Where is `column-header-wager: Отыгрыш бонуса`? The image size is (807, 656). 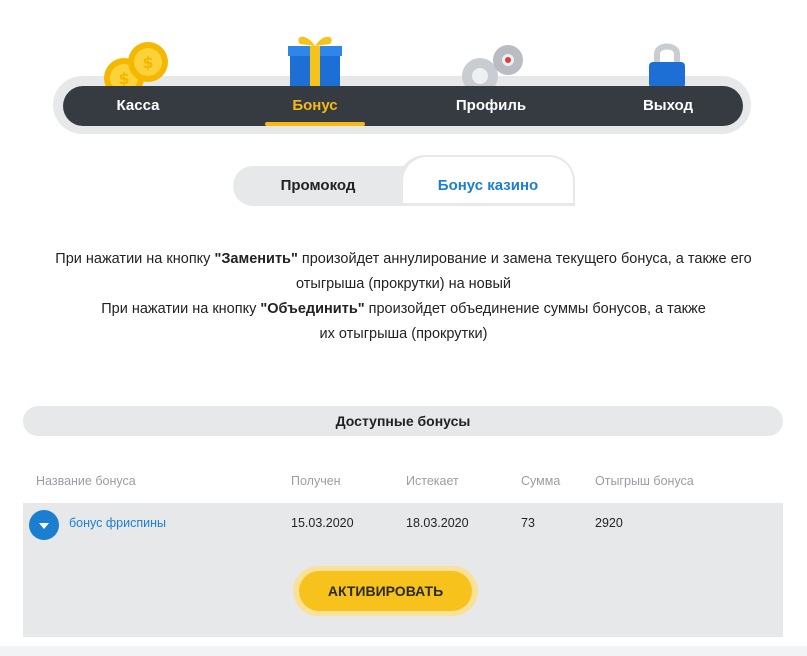 column-header-wager: Отыгрыш бонуса is located at coordinates (644, 481).